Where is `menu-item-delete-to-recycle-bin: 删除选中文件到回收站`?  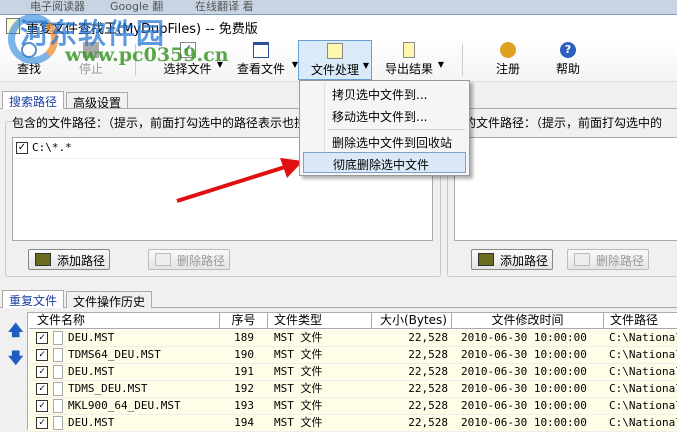
menu-item-delete-to-recycle-bin: 删除选中文件到回收站 is located at coordinates (384, 141).